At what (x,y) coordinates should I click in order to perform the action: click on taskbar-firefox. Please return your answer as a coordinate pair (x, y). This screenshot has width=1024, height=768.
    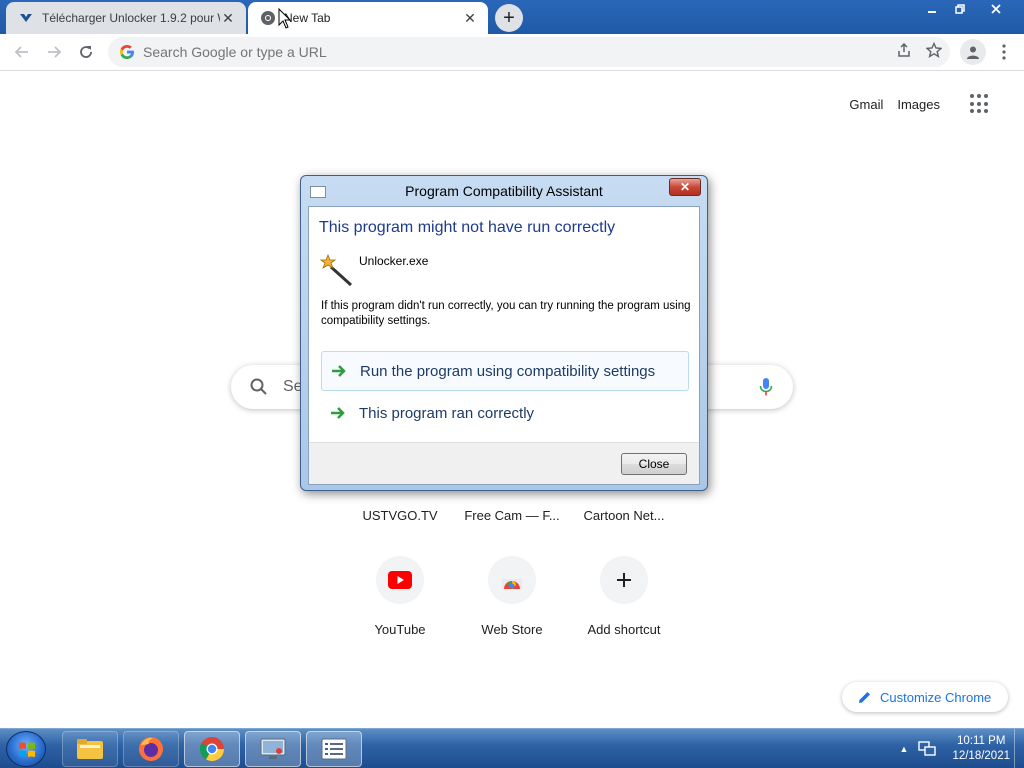
    Looking at the image, I should click on (151, 749).